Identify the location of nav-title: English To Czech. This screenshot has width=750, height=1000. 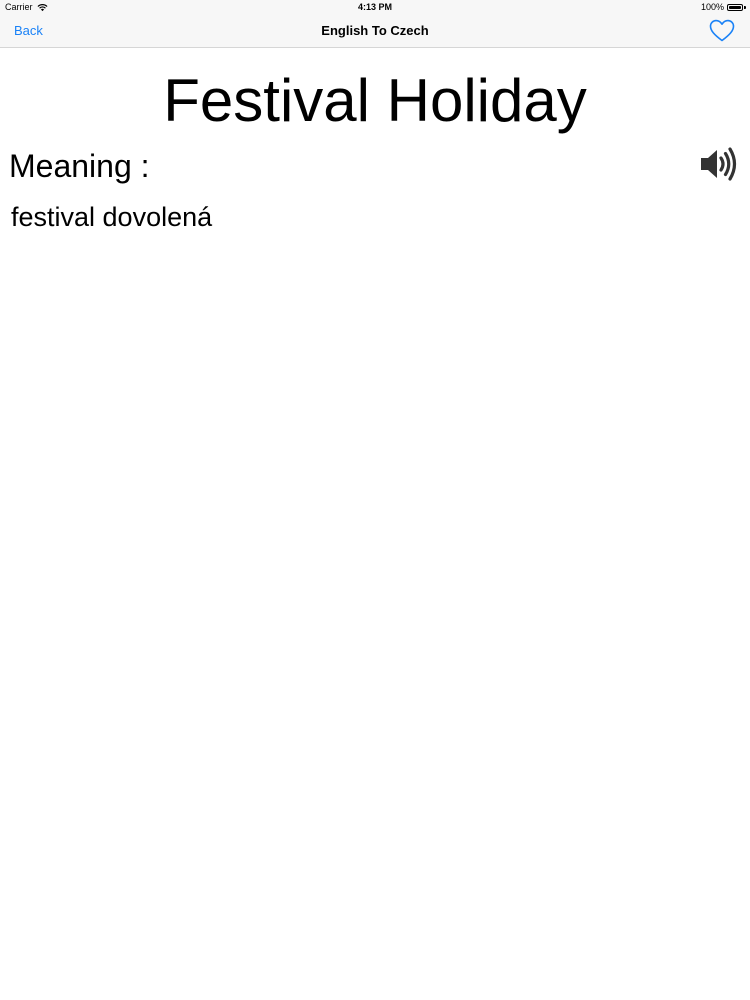
(375, 30).